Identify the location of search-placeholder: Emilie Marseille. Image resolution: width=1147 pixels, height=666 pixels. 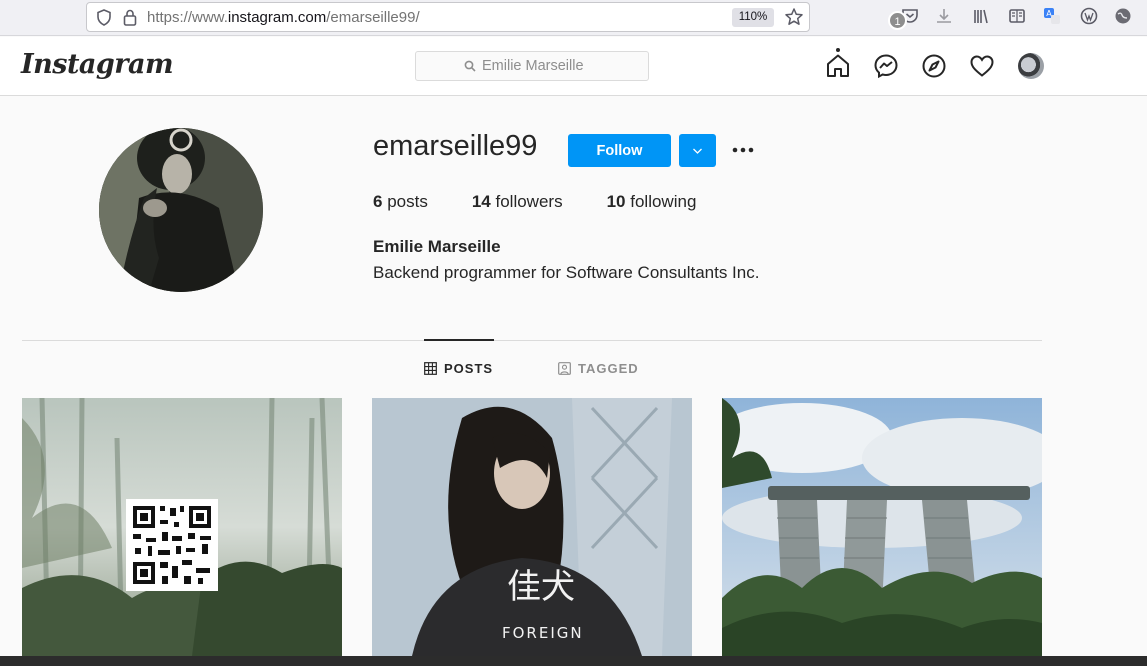
(533, 66).